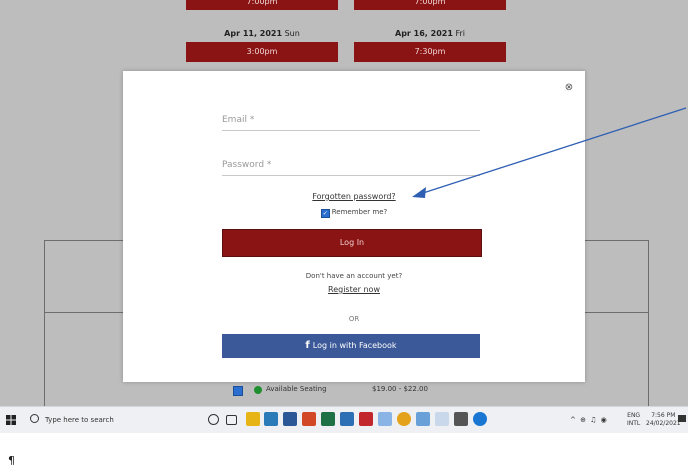  Describe the element at coordinates (404, 419) in the screenshot. I see `chrome-icon` at that location.